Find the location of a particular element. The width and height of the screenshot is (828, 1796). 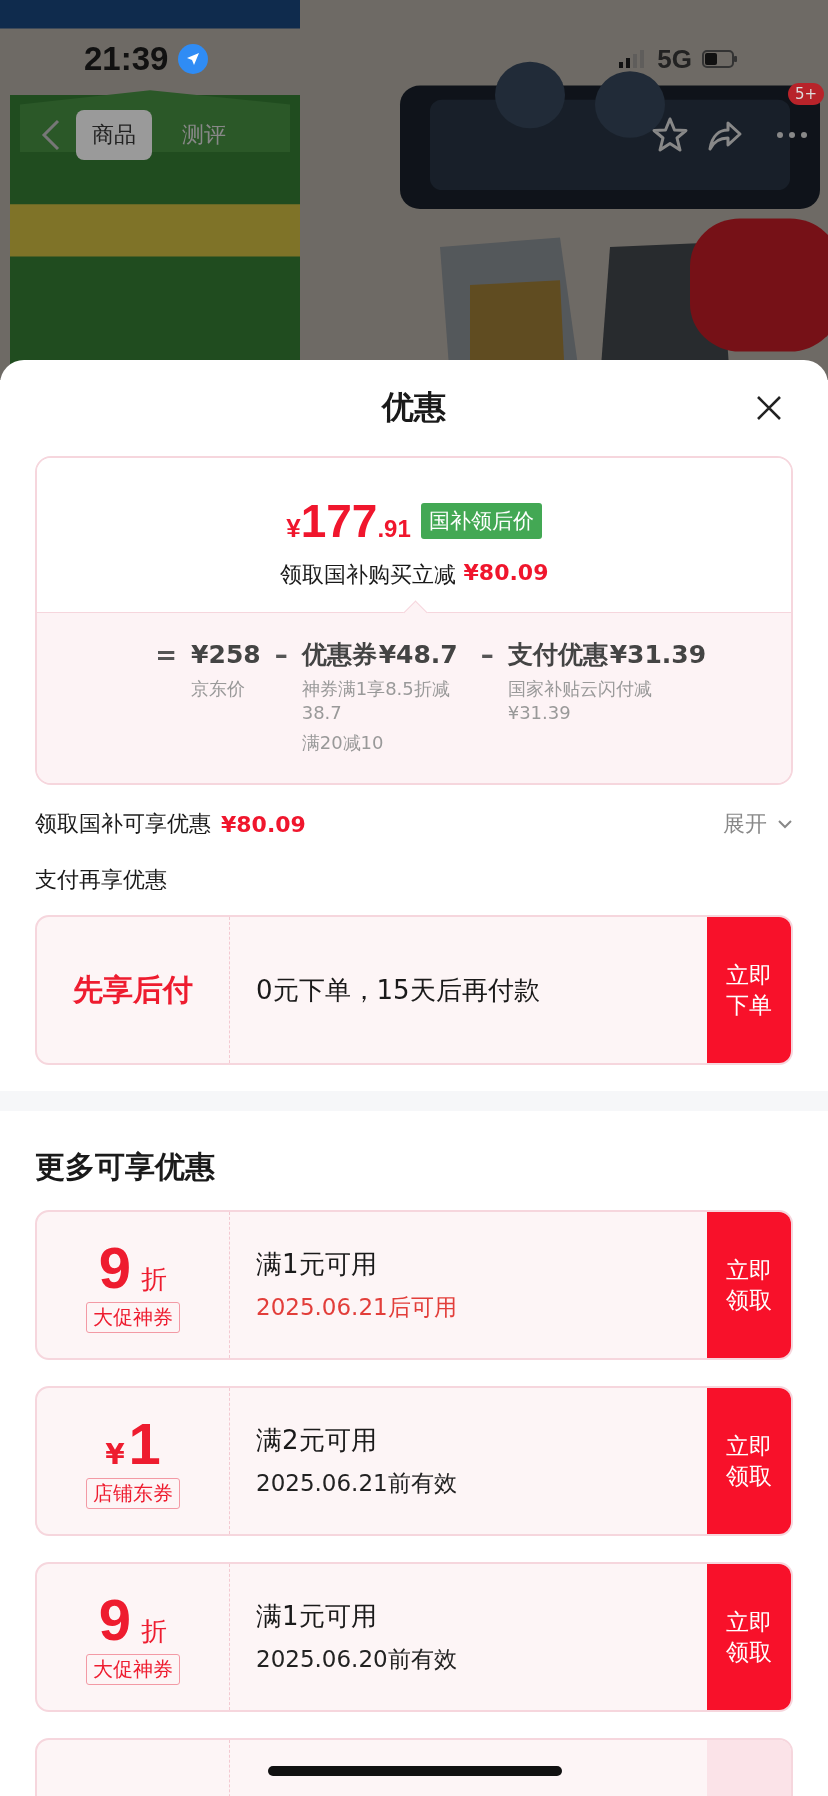

breakdown-amount: ¥258 is located at coordinates (226, 655).